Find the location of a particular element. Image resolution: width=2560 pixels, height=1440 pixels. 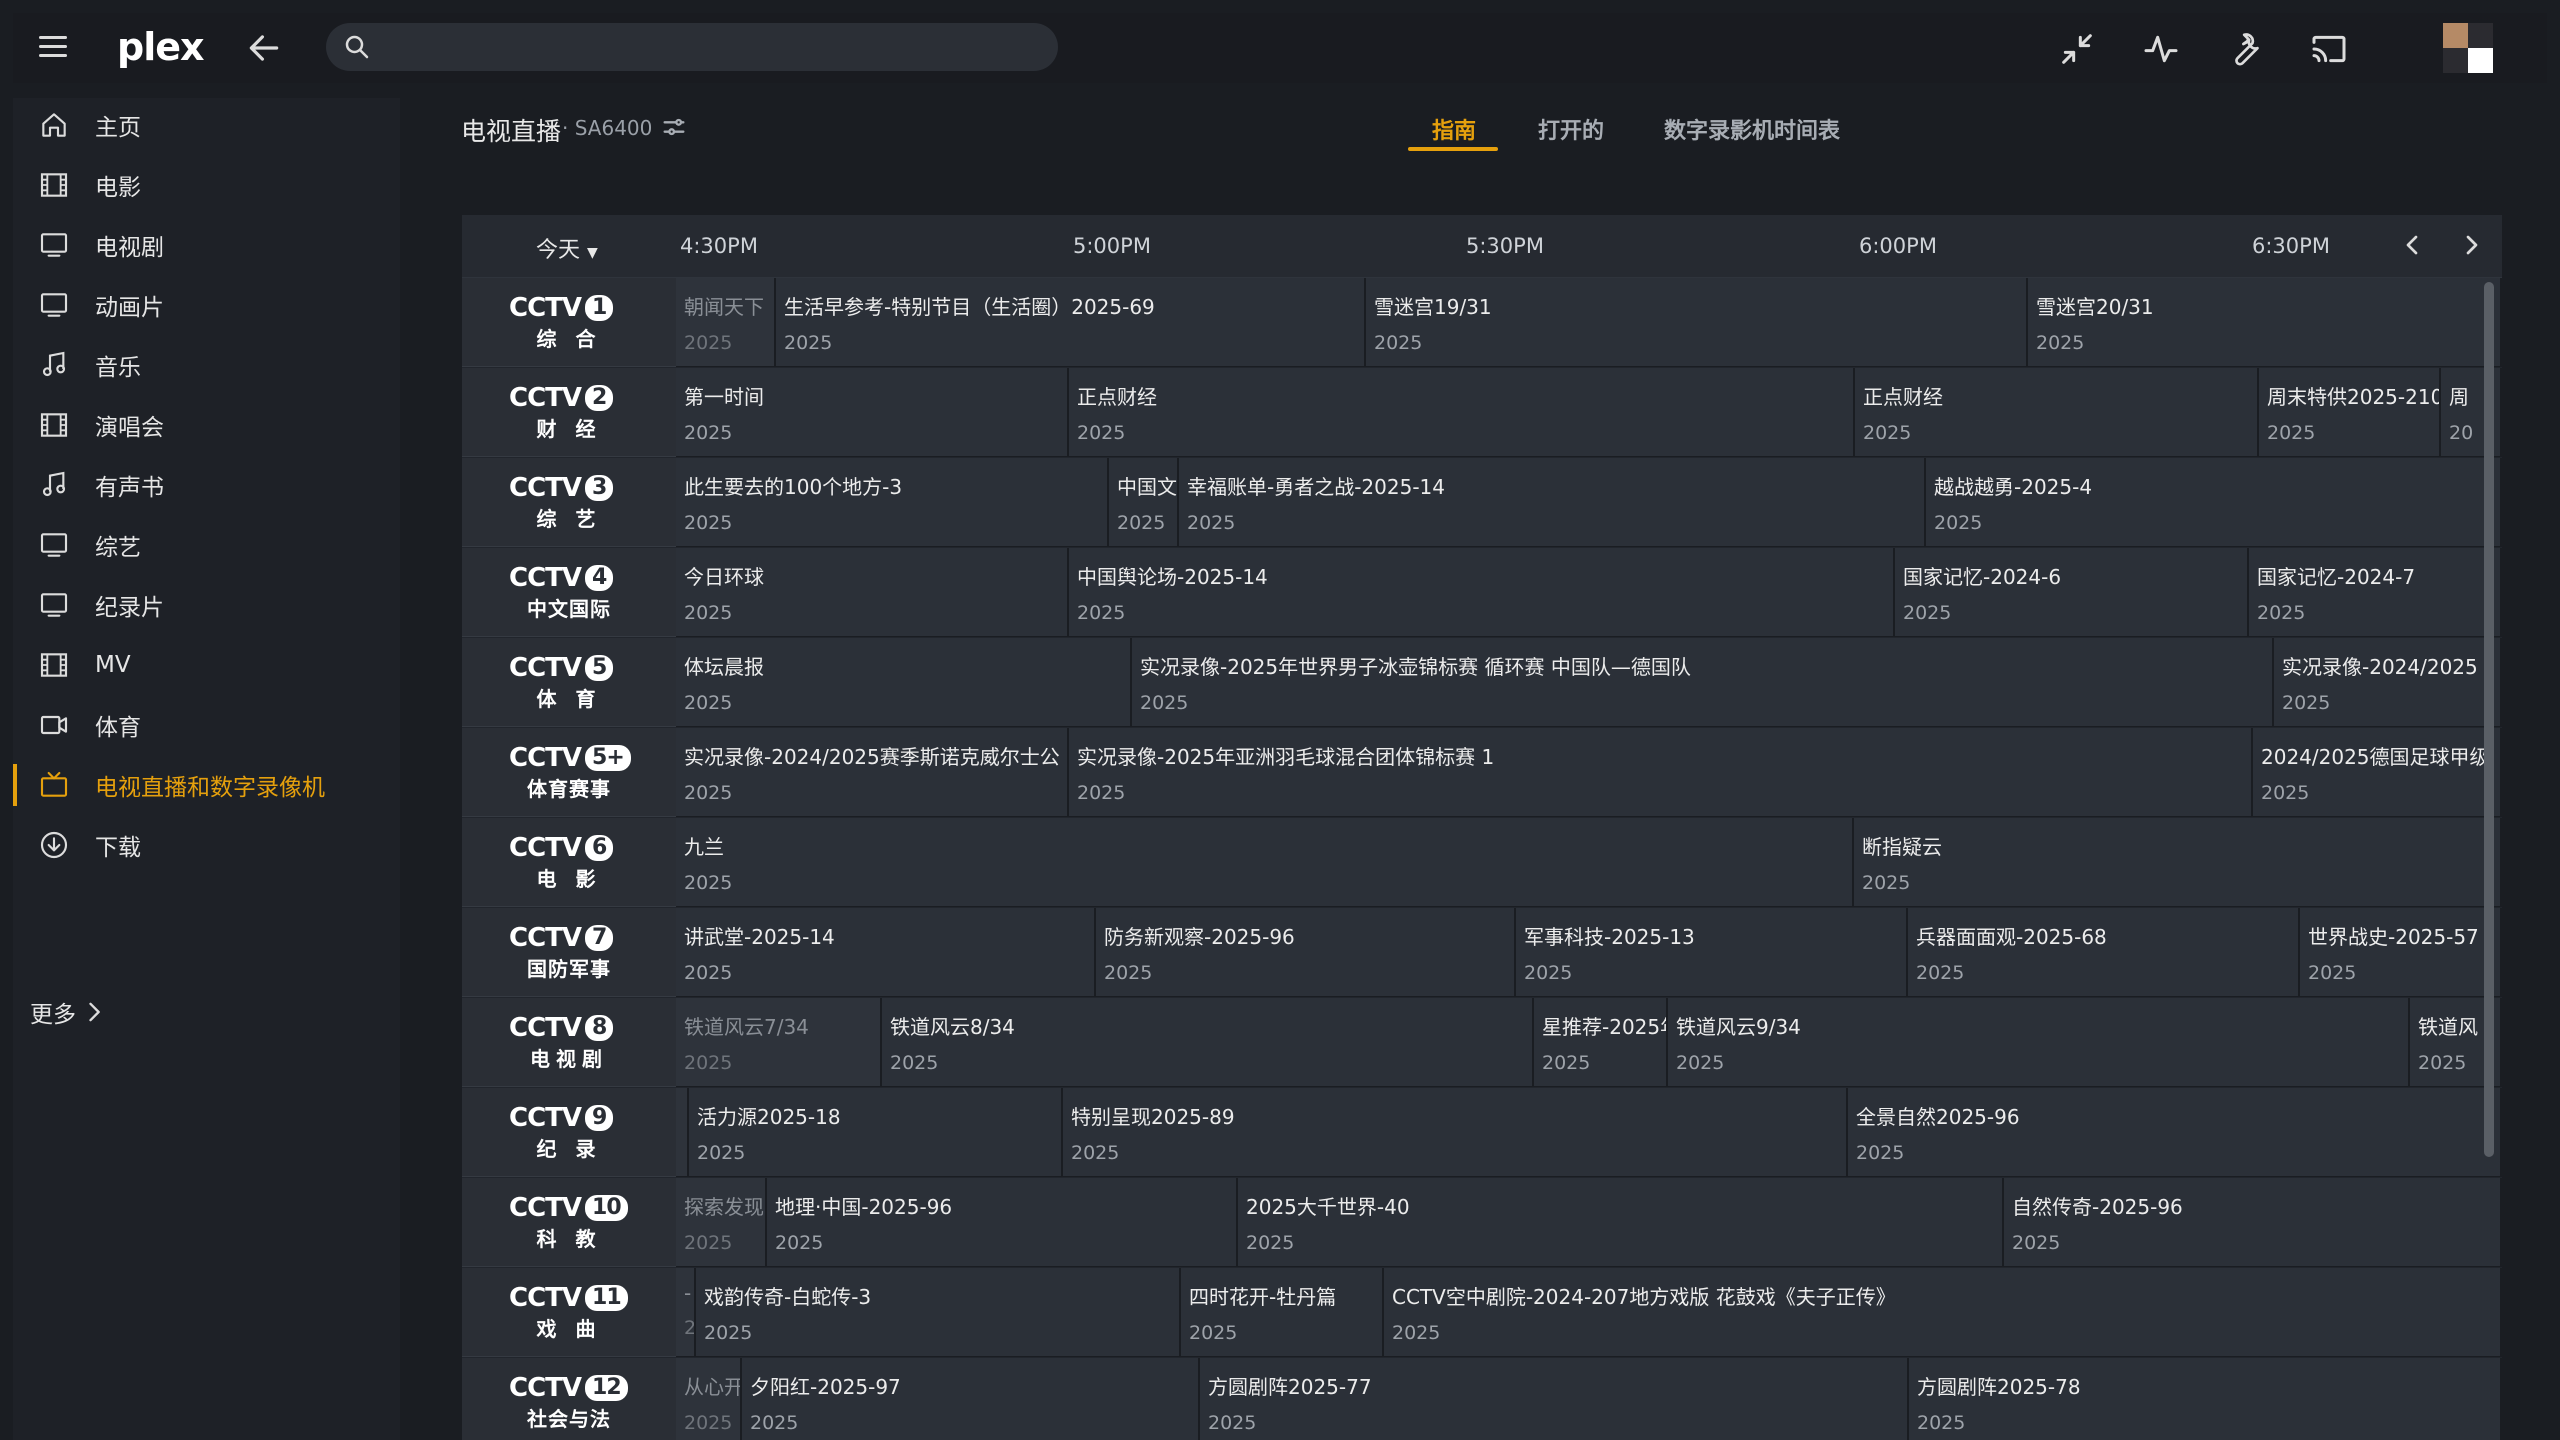

program-cell: 铁道风云7/34 2025 is located at coordinates (779, 1042).